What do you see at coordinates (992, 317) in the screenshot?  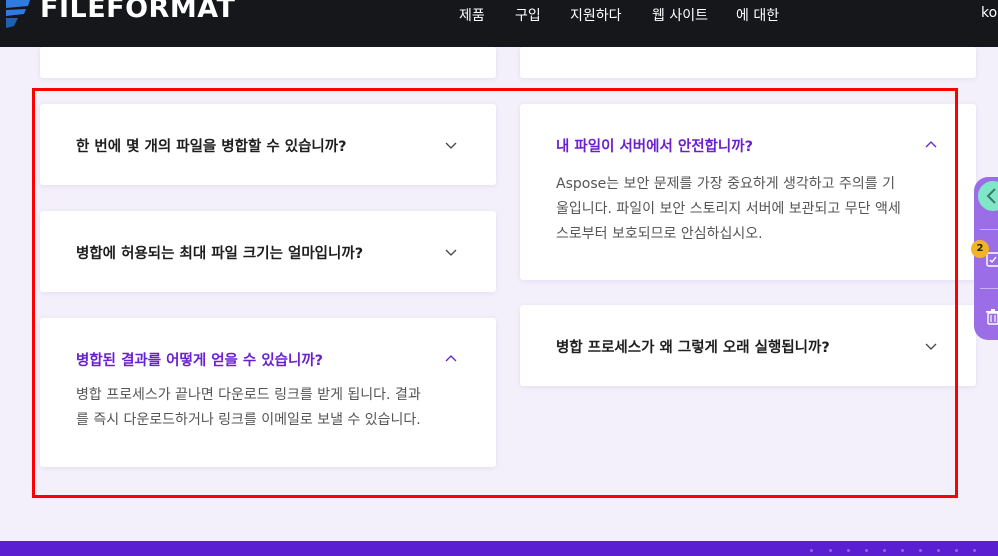 I see `trash-icon` at bounding box center [992, 317].